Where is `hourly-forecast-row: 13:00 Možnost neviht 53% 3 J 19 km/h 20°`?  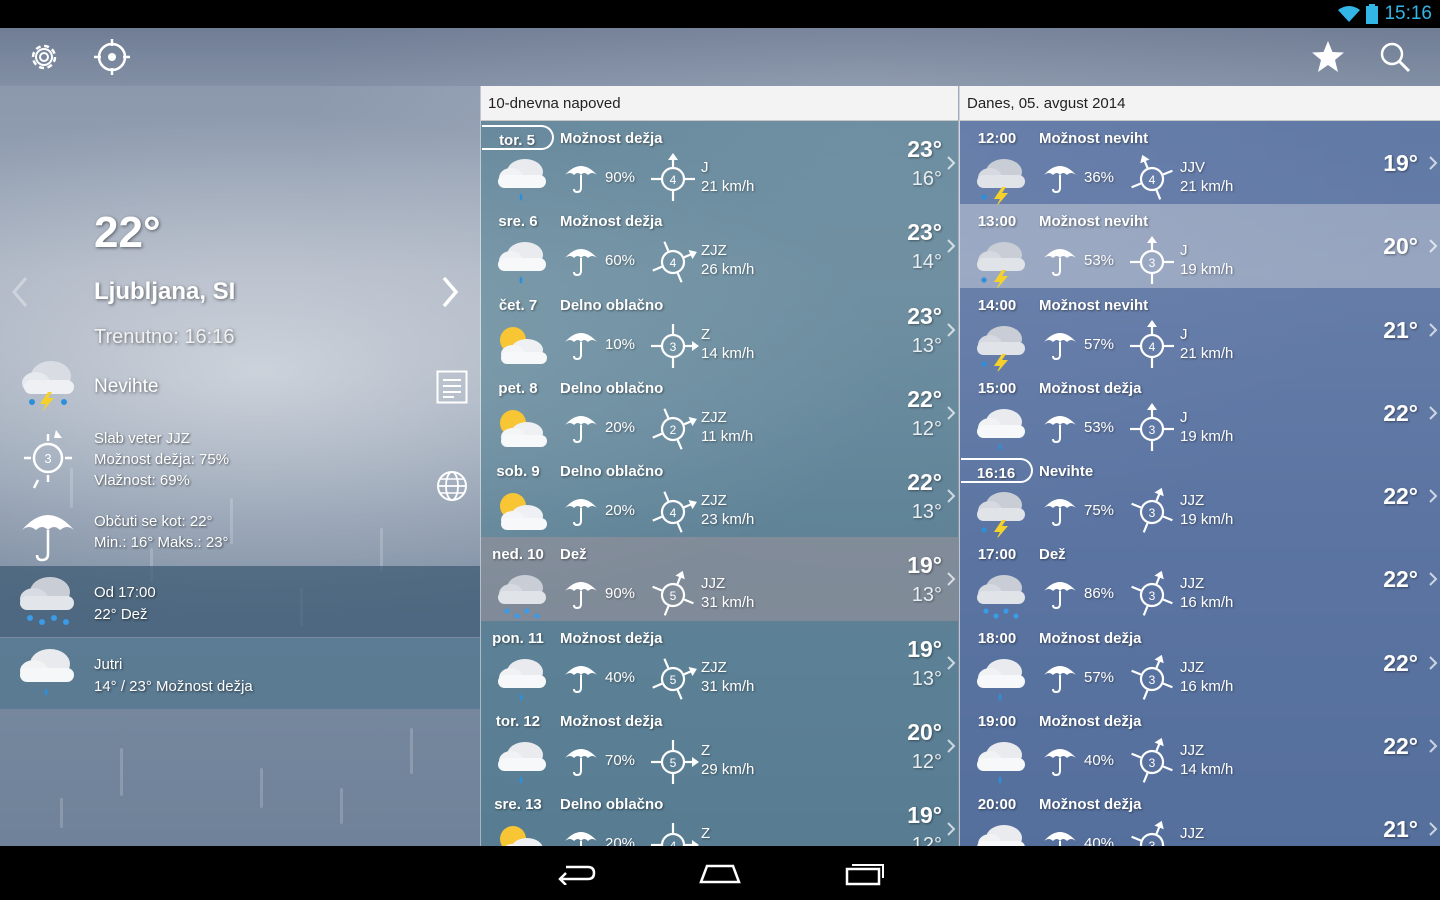
hourly-forecast-row: 13:00 Možnost neviht 53% 3 J 19 km/h 20° is located at coordinates (1200, 247).